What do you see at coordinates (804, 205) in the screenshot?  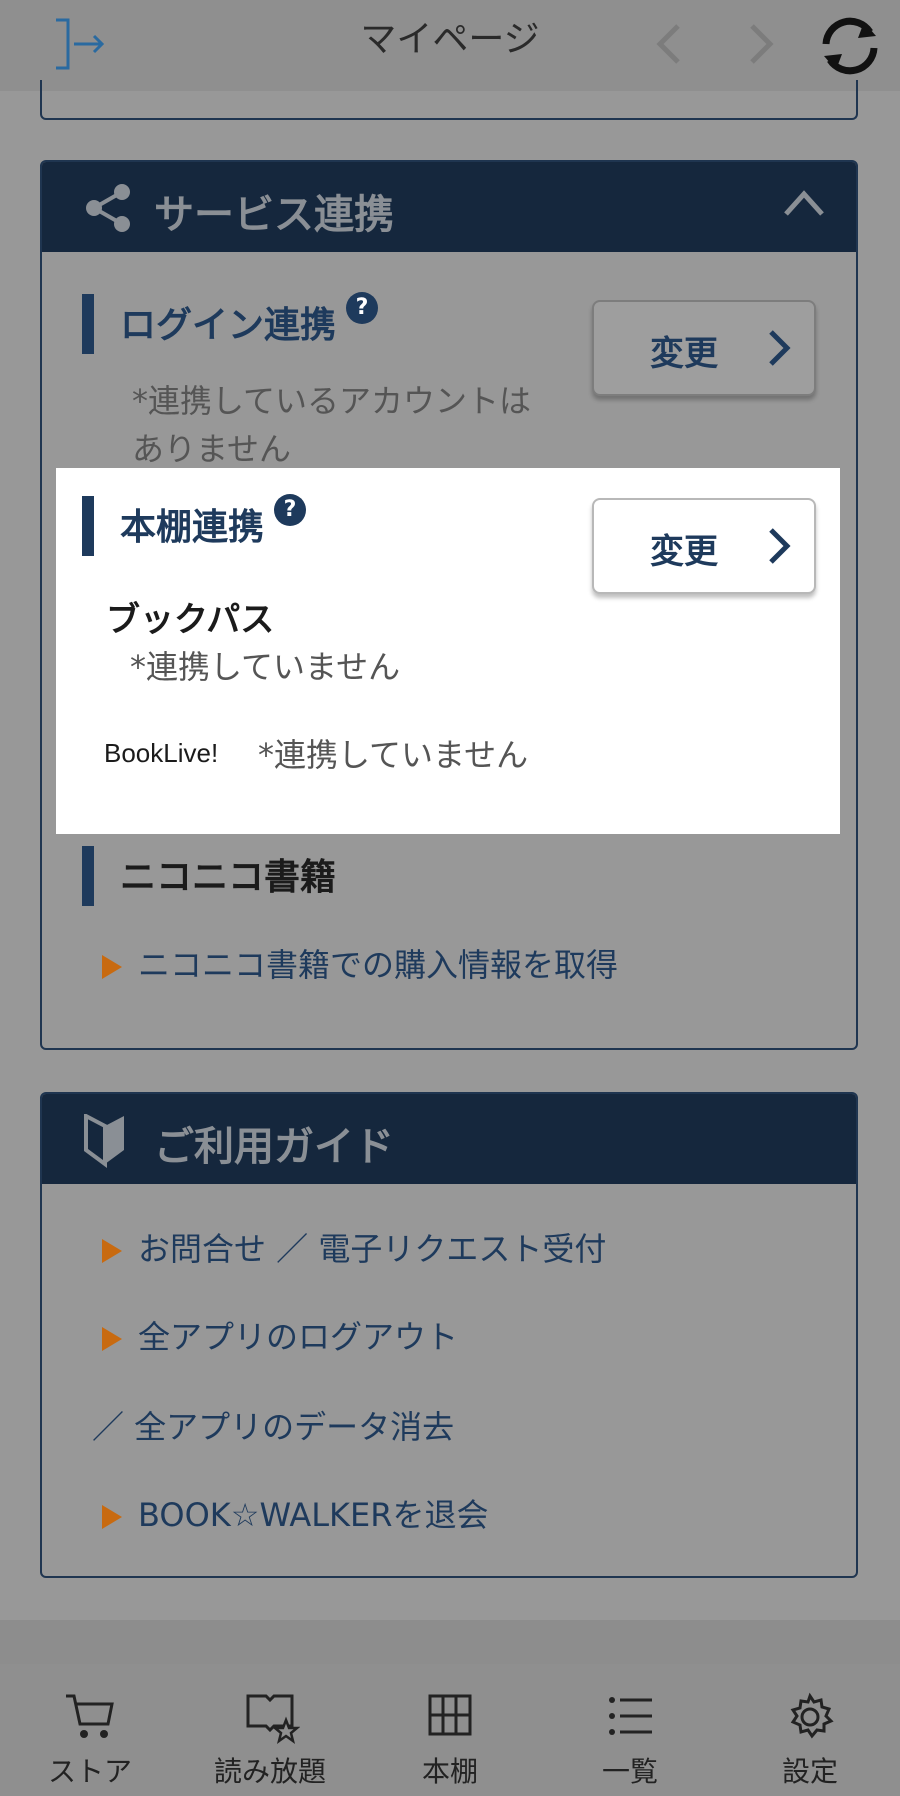 I see `chevron-up-icon` at bounding box center [804, 205].